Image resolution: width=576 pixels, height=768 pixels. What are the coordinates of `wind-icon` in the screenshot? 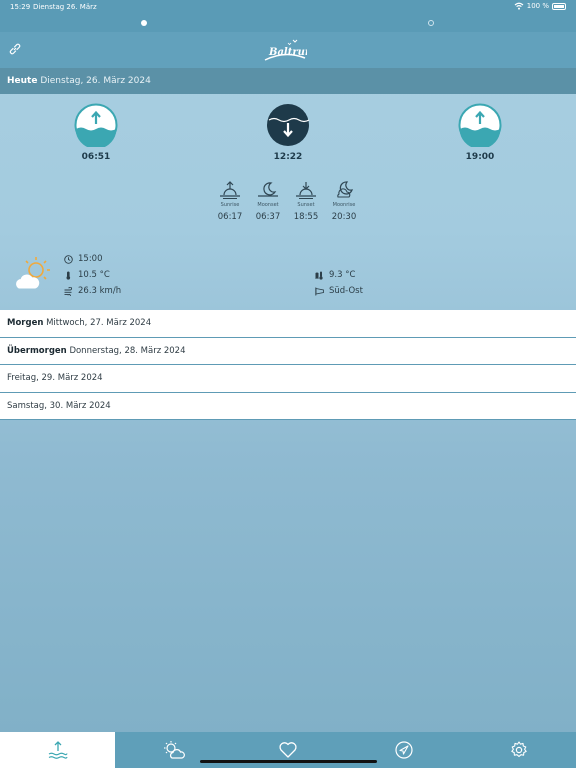 It's located at (68, 291).